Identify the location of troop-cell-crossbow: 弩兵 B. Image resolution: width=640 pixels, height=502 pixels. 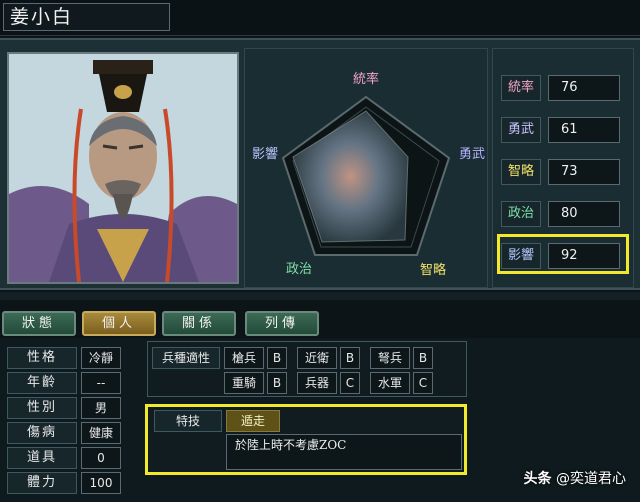
(402, 358).